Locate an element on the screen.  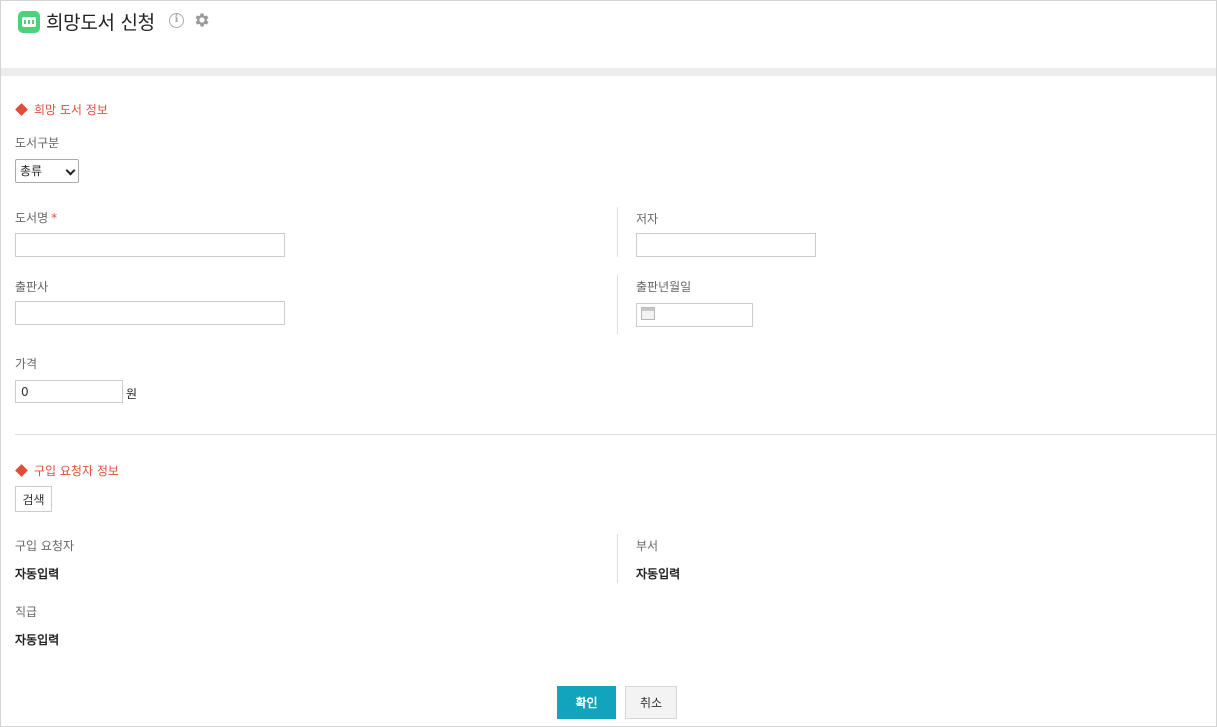
category-label: 도서구분 is located at coordinates (37, 143).